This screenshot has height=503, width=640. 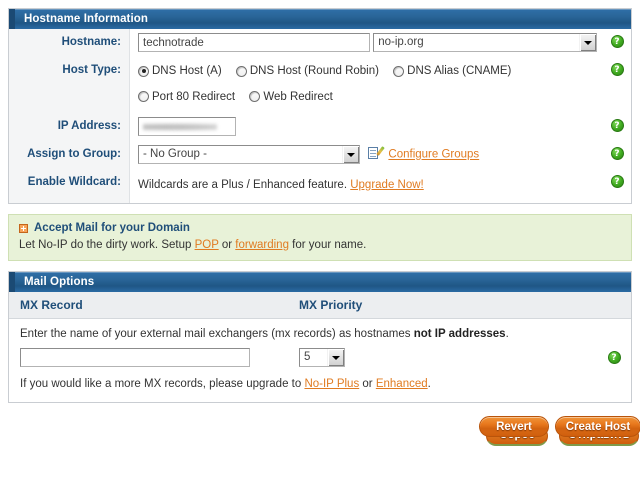 I want to click on mx-upgrade-mid: or, so click(x=367, y=384).